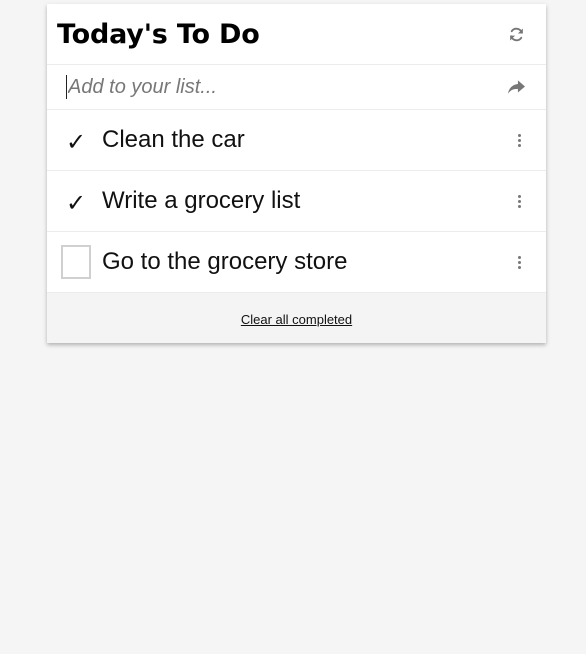 Image resolution: width=586 pixels, height=654 pixels. Describe the element at coordinates (516, 34) in the screenshot. I see `refresh-icon` at that location.